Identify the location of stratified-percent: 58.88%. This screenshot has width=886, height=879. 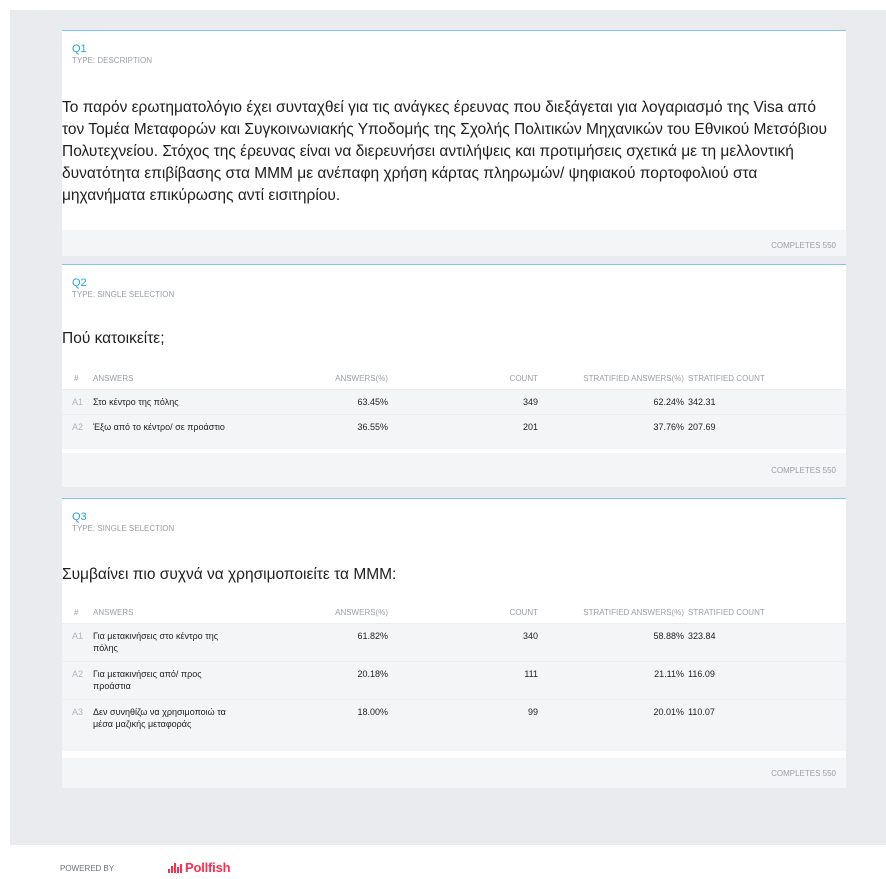
(668, 635).